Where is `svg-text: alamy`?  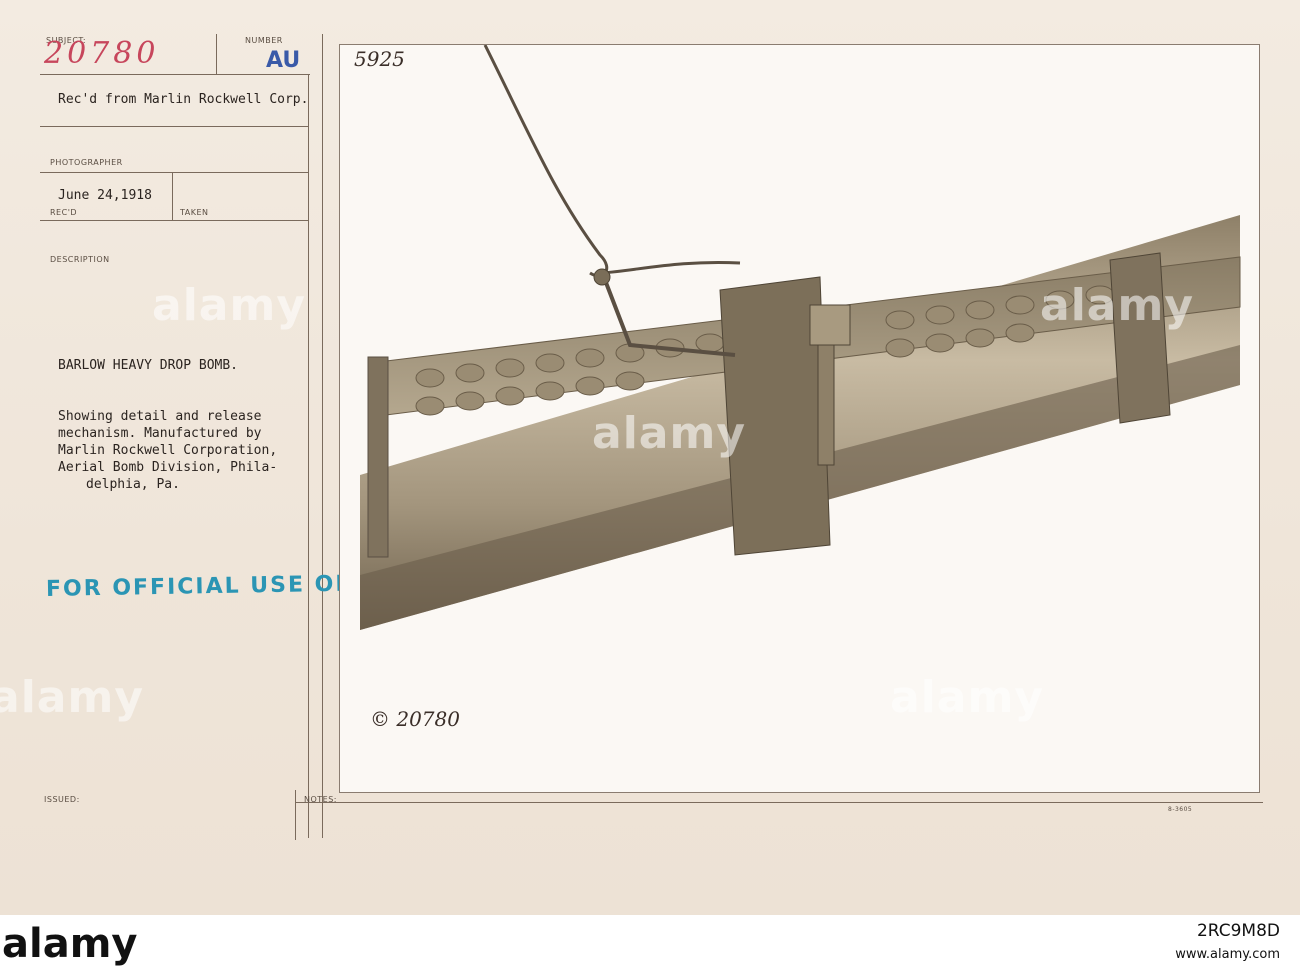
svg-text: alamy is located at coordinates (69, 944).